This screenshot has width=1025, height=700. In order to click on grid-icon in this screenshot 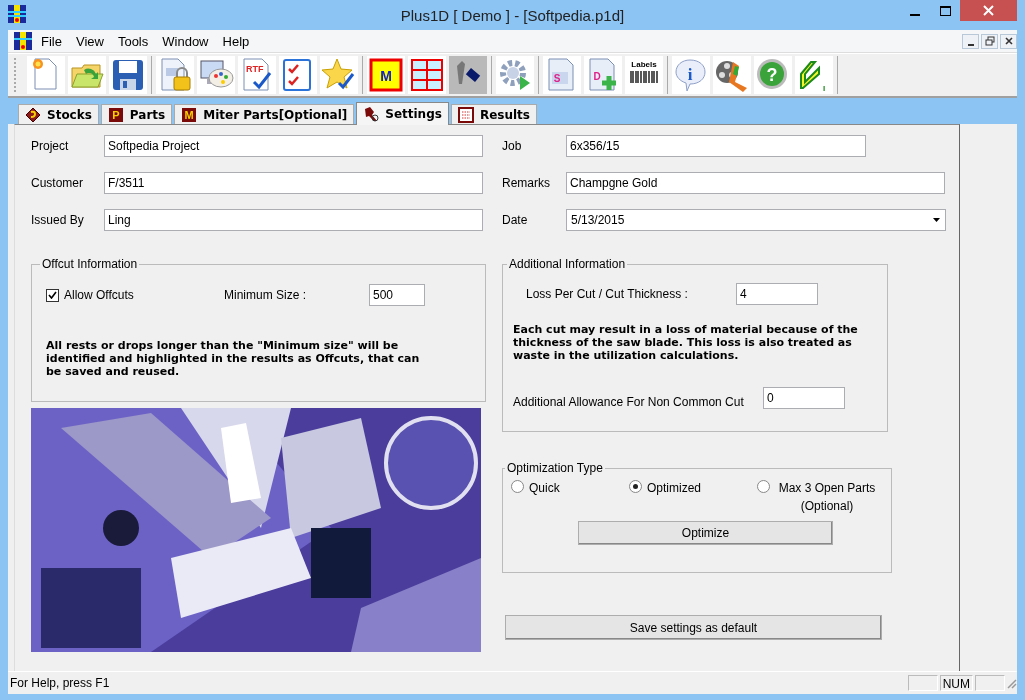, I will do `click(427, 75)`.